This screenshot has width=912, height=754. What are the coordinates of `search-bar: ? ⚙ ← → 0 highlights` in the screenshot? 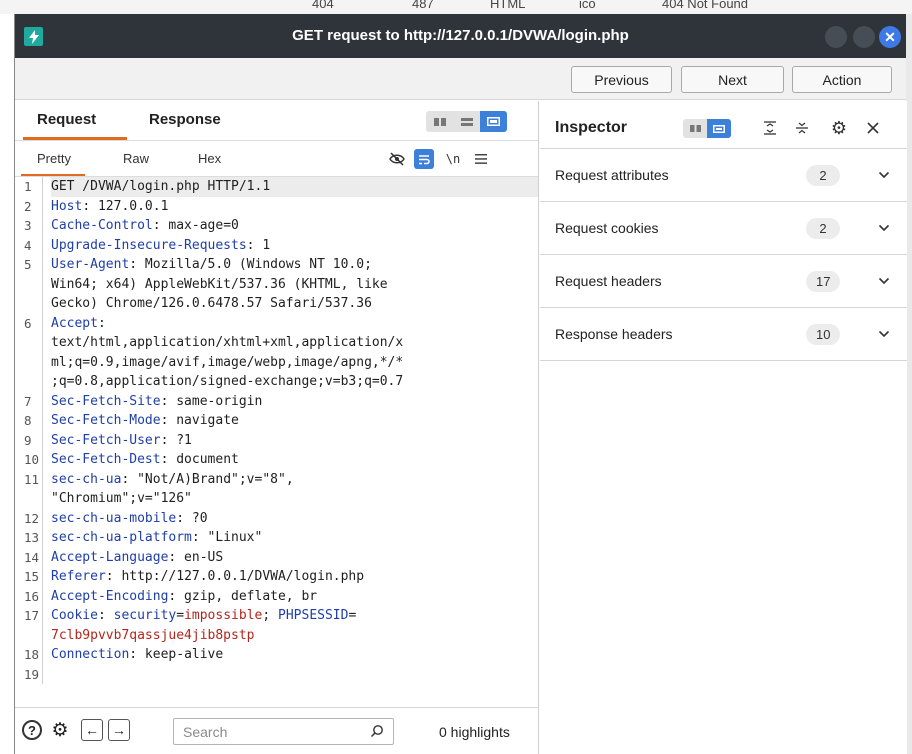 It's located at (276, 730).